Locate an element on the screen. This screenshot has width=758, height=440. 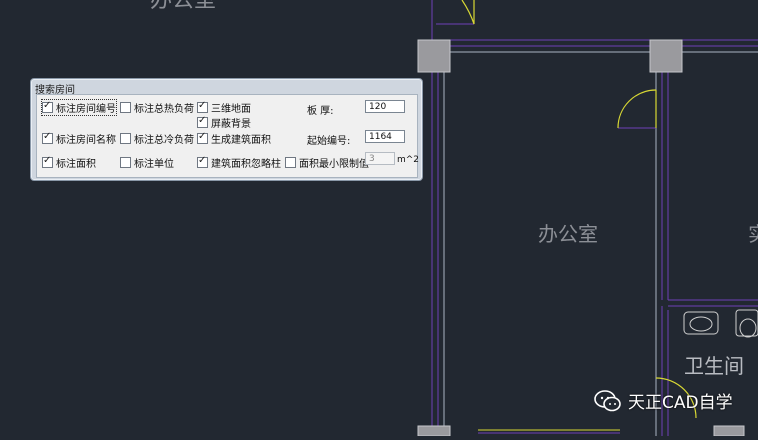
start-number-input is located at coordinates (385, 136).